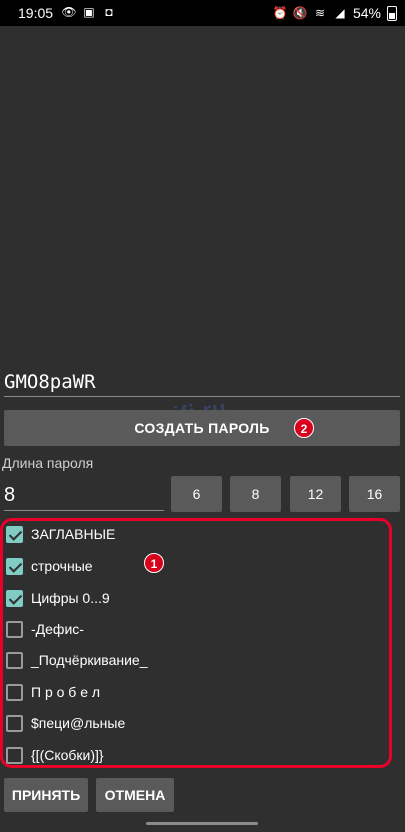 The width and height of the screenshot is (405, 832). What do you see at coordinates (202, 428) in the screenshot?
I see `create-password-button: СОЗДАТЬ ПАРОЛЬ` at bounding box center [202, 428].